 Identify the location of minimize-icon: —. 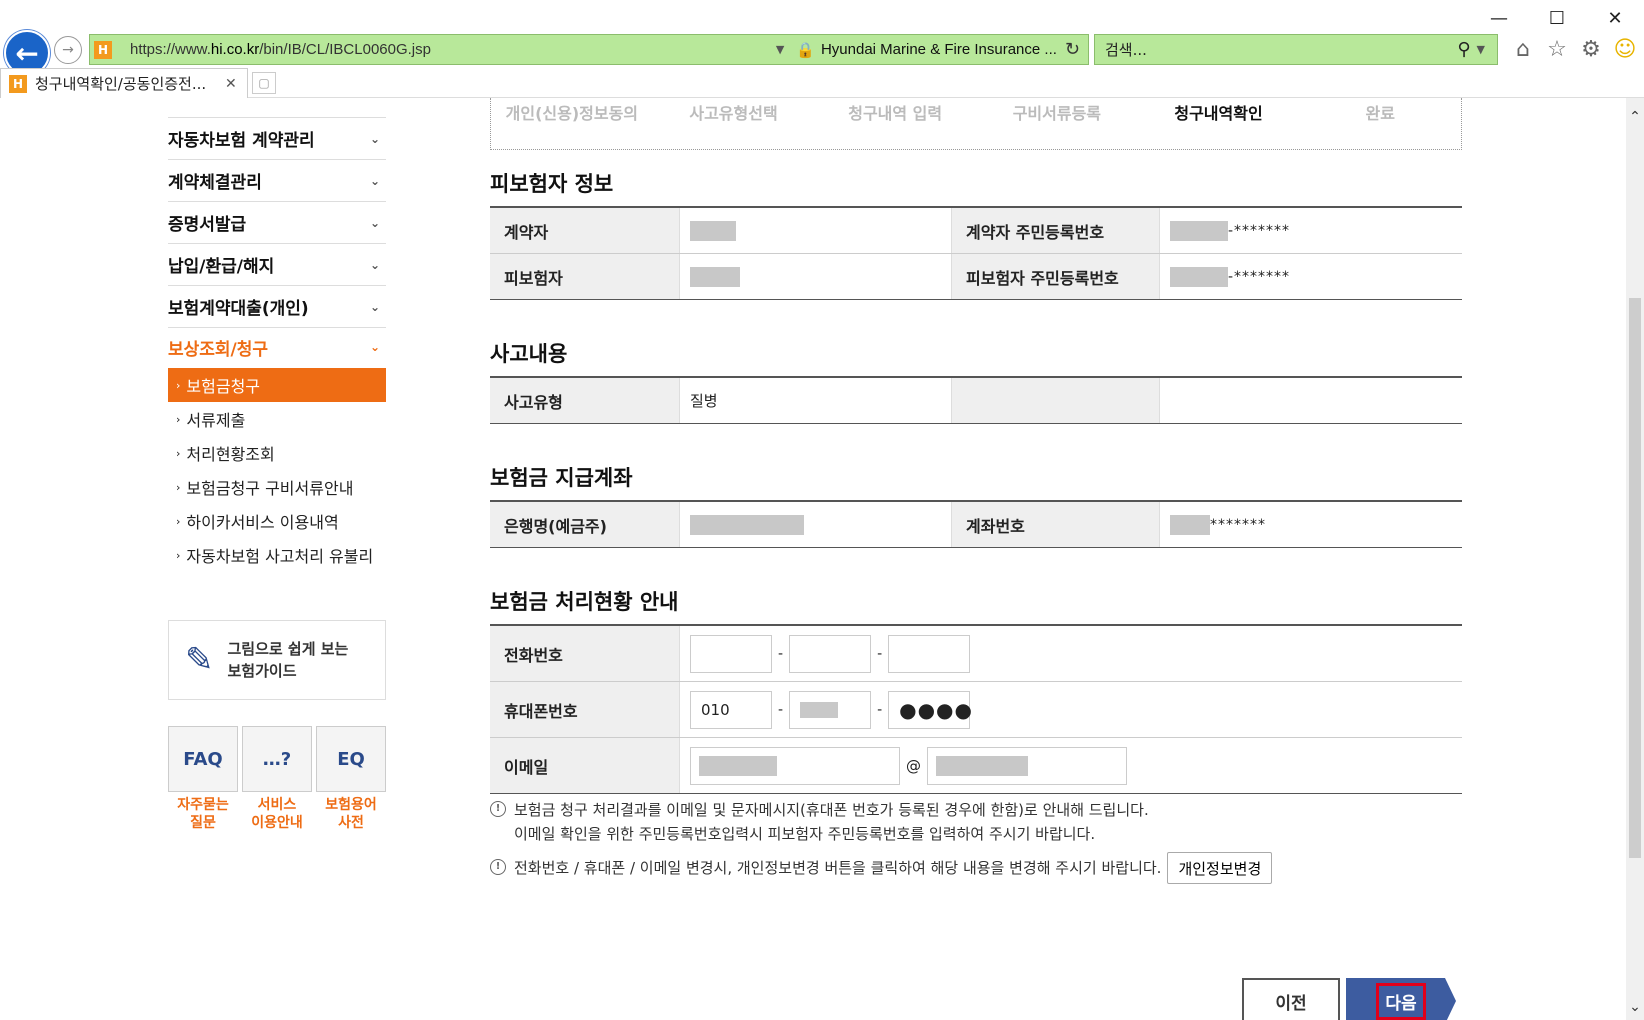
(1499, 18).